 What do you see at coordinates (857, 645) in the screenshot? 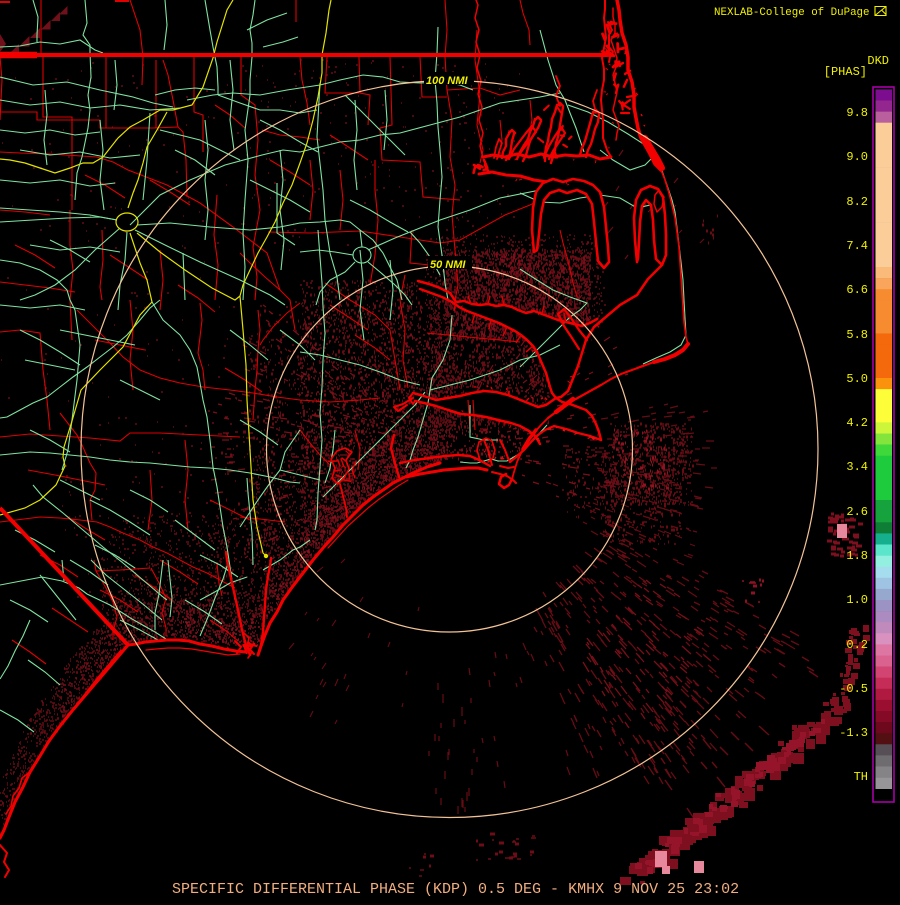
I see `svg-text: 0.2` at bounding box center [857, 645].